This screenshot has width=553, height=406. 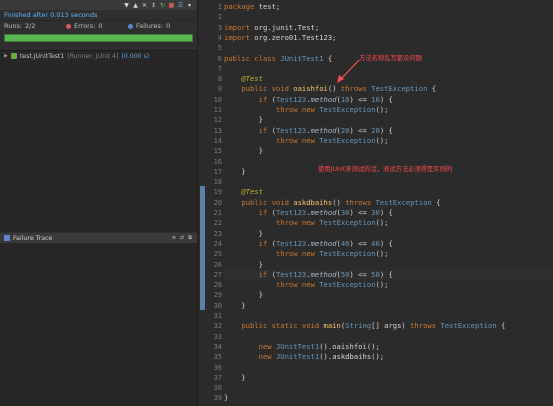 I want to click on code-line: new JUnitTest1().oaishfoi();, so click(x=388, y=347).